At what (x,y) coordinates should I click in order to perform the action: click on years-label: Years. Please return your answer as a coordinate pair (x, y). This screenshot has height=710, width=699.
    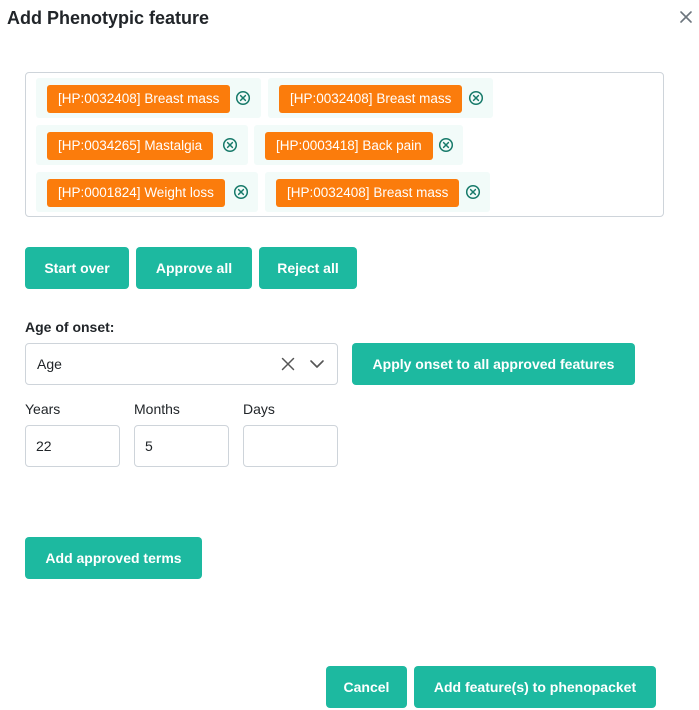
    Looking at the image, I should click on (43, 409).